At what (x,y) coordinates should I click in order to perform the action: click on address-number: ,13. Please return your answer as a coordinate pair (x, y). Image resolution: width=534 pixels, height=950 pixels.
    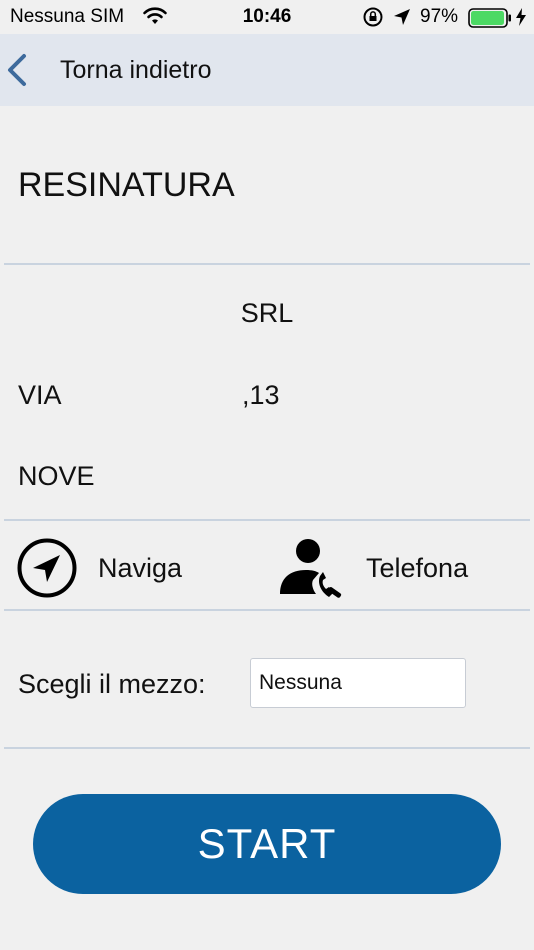
    Looking at the image, I should click on (261, 395).